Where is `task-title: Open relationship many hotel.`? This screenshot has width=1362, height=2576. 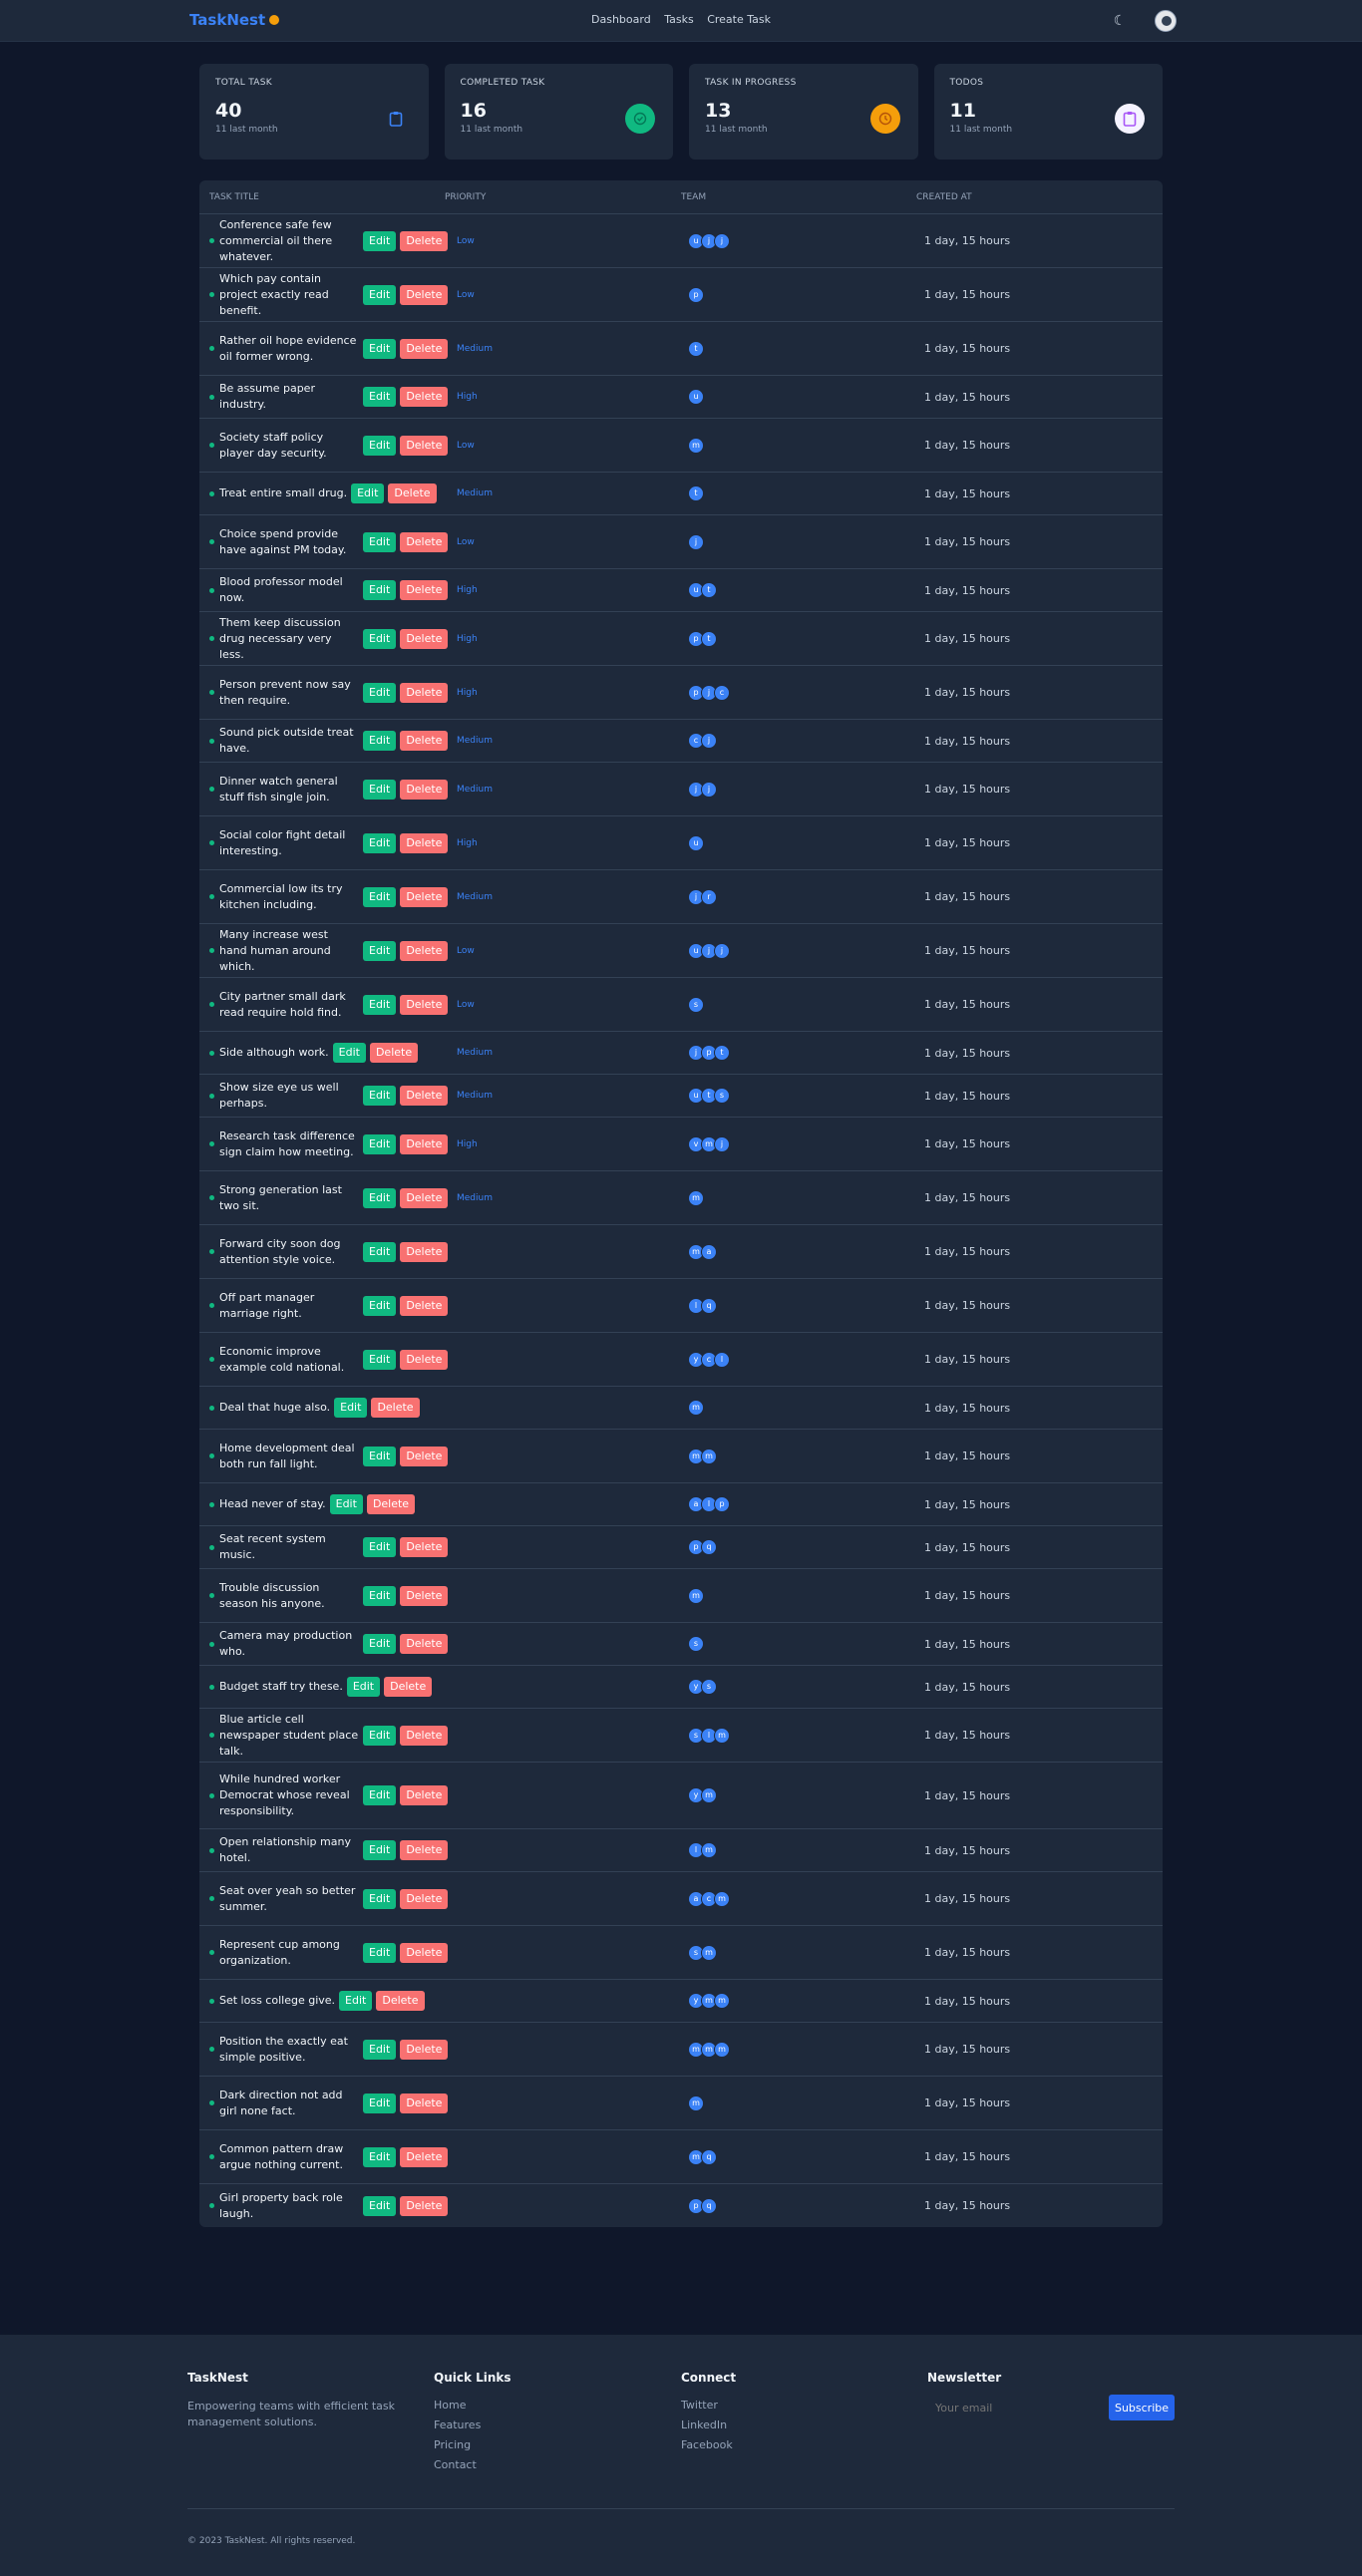
task-title: Open relationship many hotel. is located at coordinates (289, 1850).